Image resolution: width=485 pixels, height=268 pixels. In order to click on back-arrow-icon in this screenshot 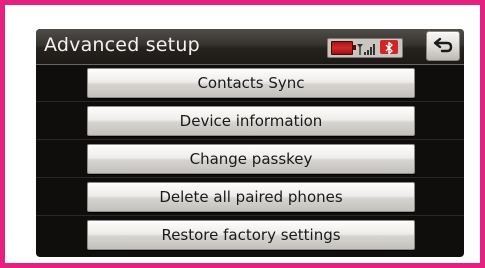, I will do `click(443, 45)`.